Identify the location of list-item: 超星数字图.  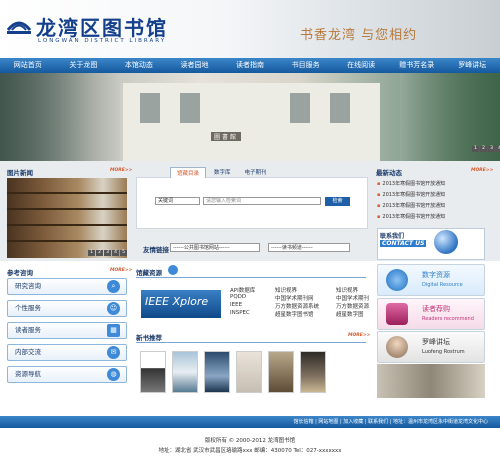
(352, 314).